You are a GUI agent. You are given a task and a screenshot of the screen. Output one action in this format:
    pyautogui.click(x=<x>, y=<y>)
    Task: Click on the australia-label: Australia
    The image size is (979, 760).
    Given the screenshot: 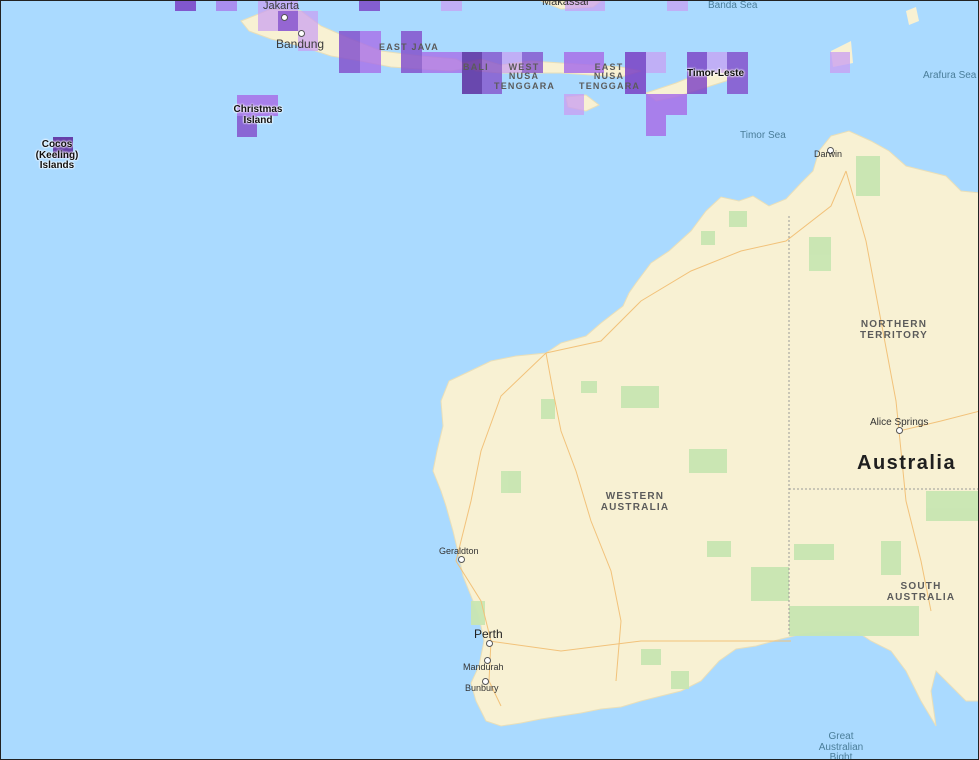 What is the action you would take?
    pyautogui.click(x=907, y=463)
    